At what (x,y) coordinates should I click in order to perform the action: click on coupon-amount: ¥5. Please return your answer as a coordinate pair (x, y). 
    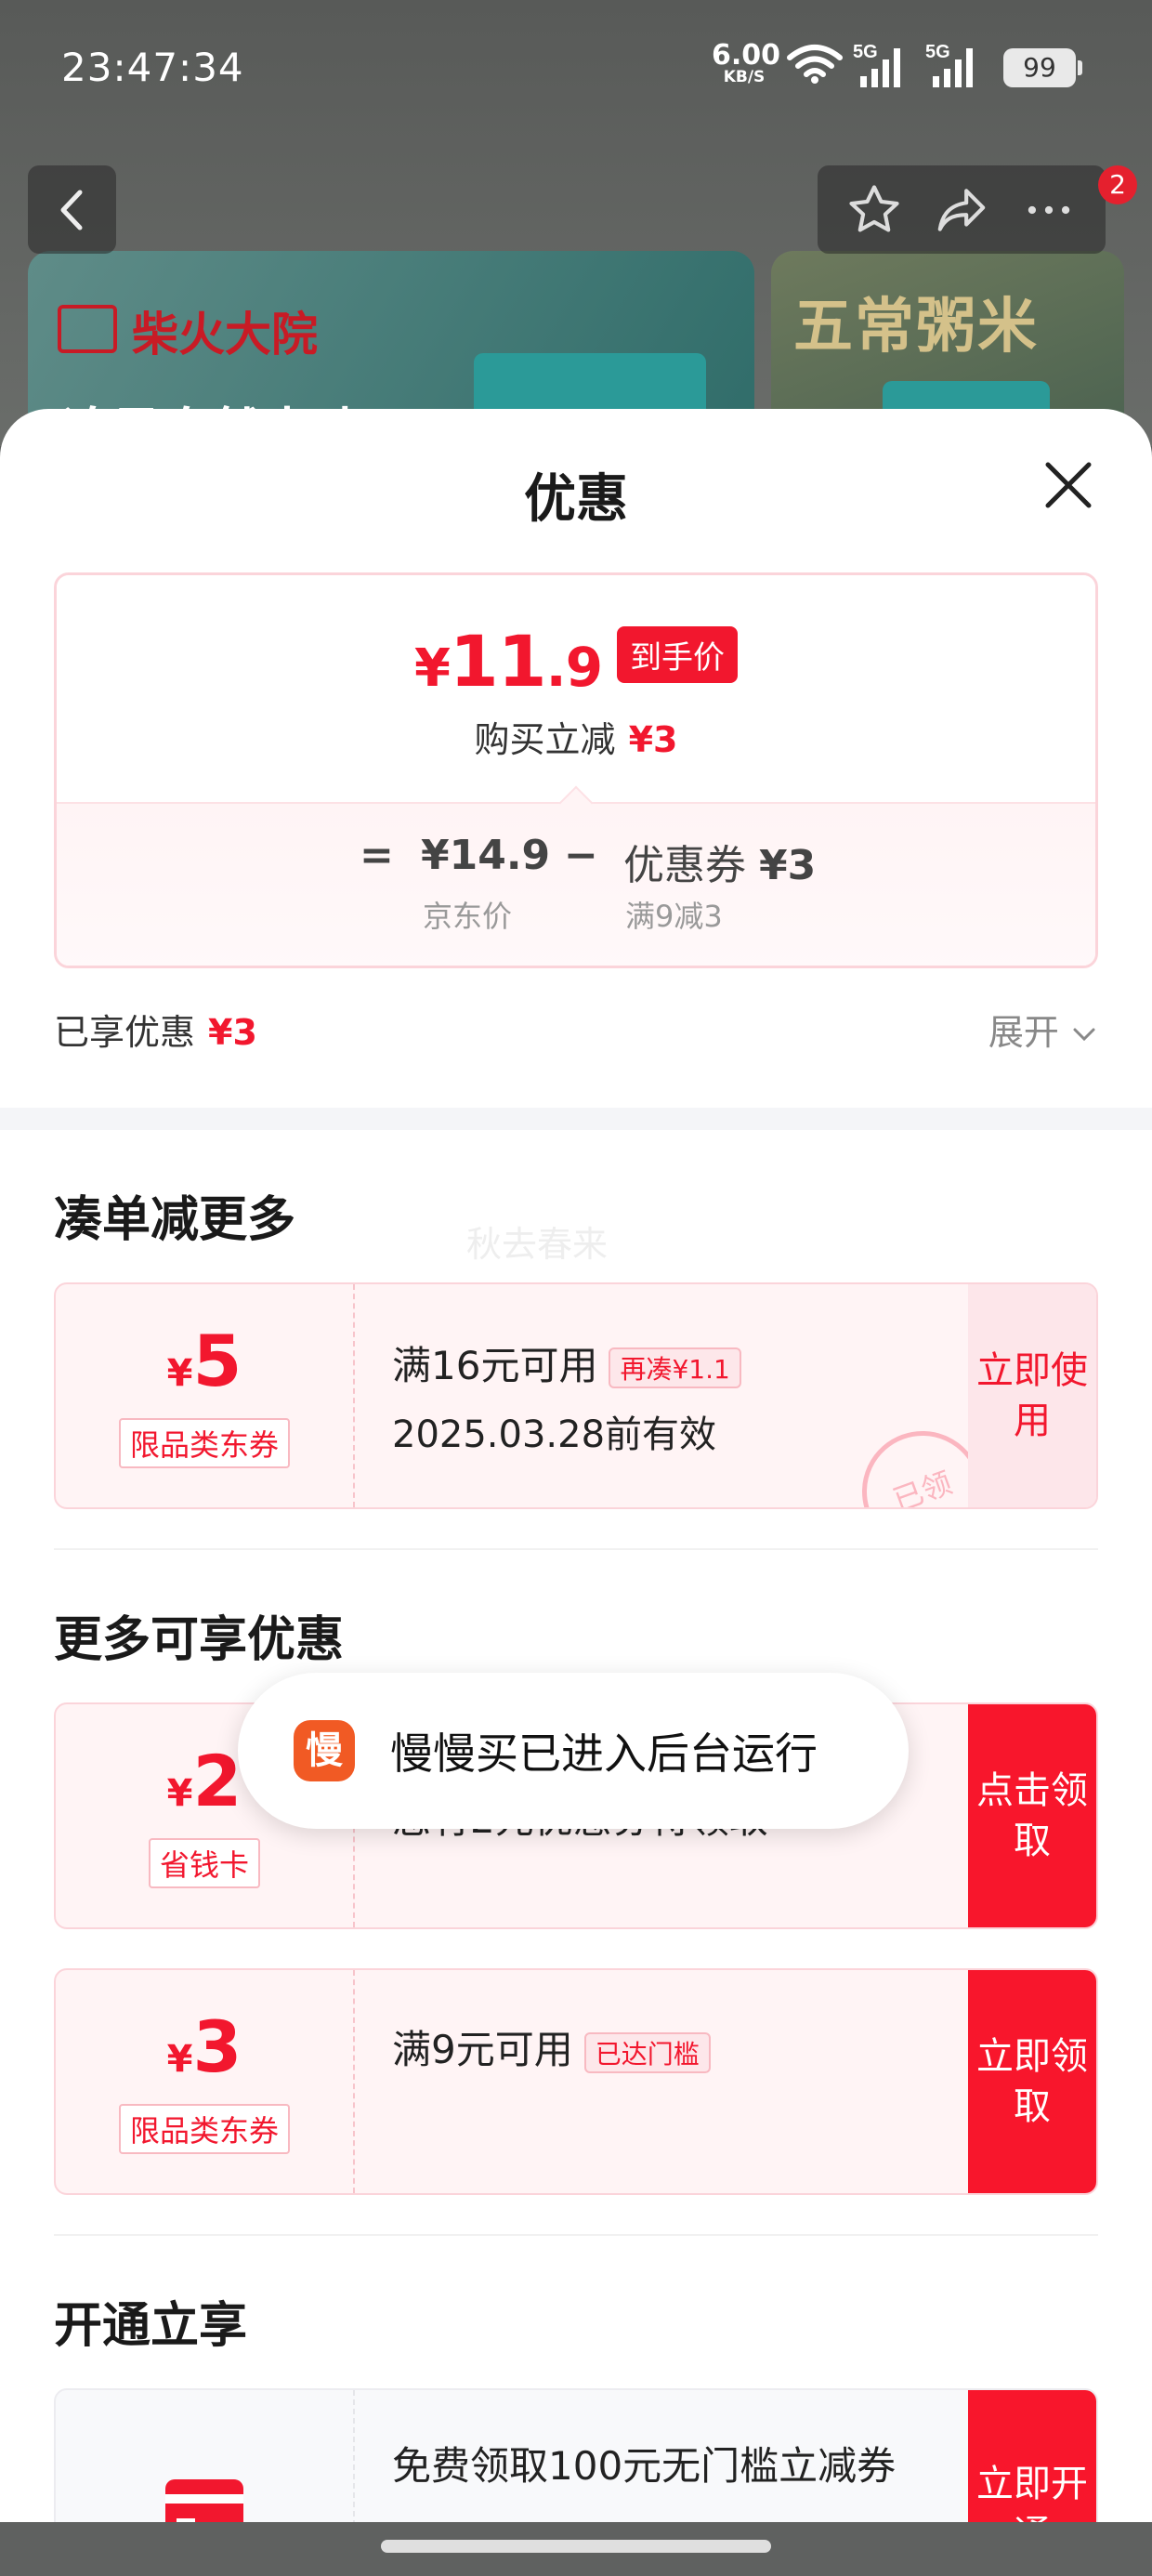
    Looking at the image, I should click on (204, 1367).